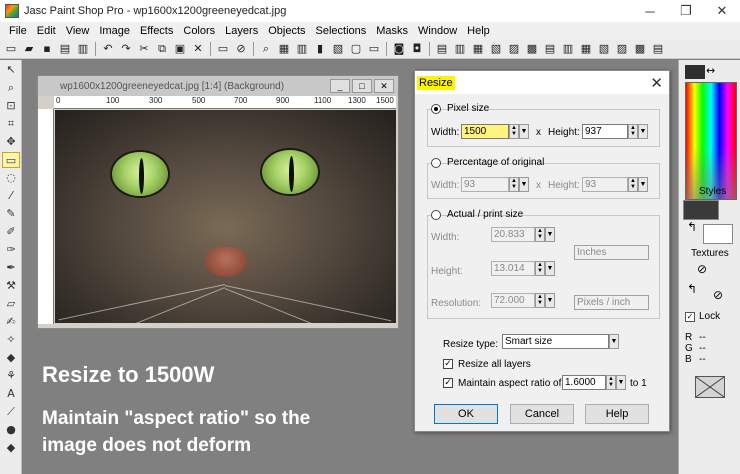  I want to click on resize-type-select: Smart size, so click(555, 341).